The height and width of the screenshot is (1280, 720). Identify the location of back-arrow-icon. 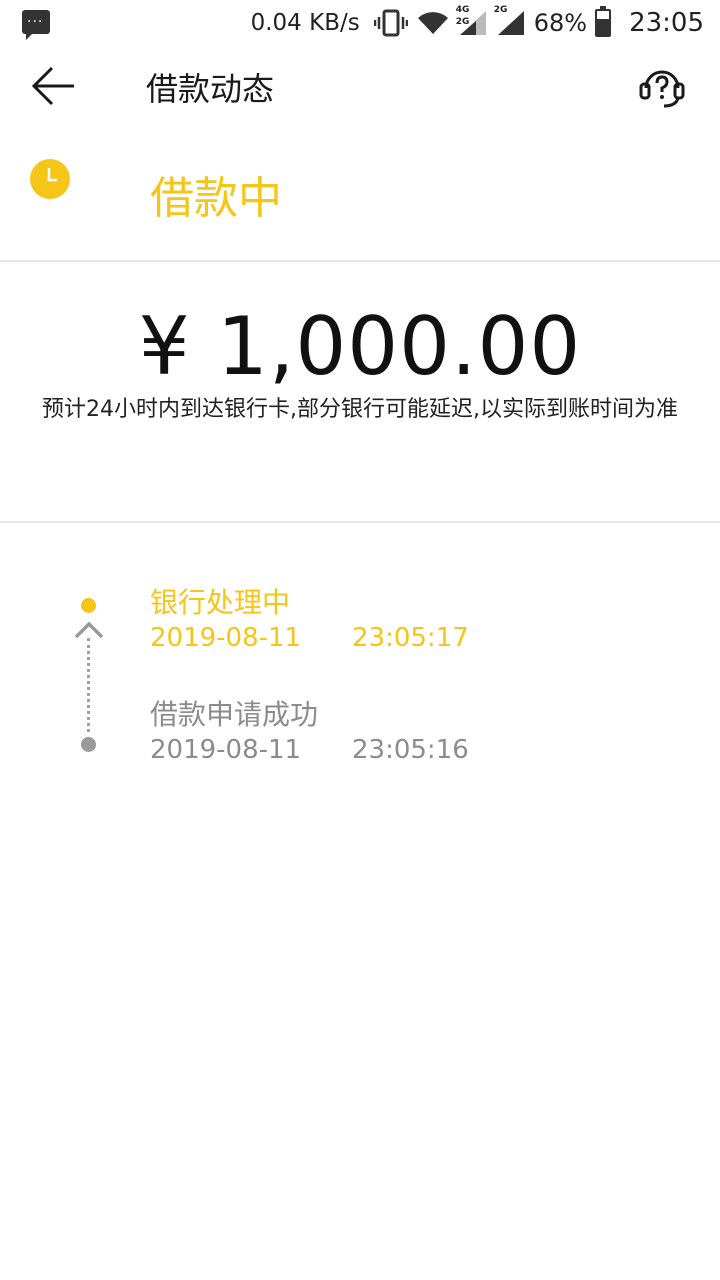
(52, 86).